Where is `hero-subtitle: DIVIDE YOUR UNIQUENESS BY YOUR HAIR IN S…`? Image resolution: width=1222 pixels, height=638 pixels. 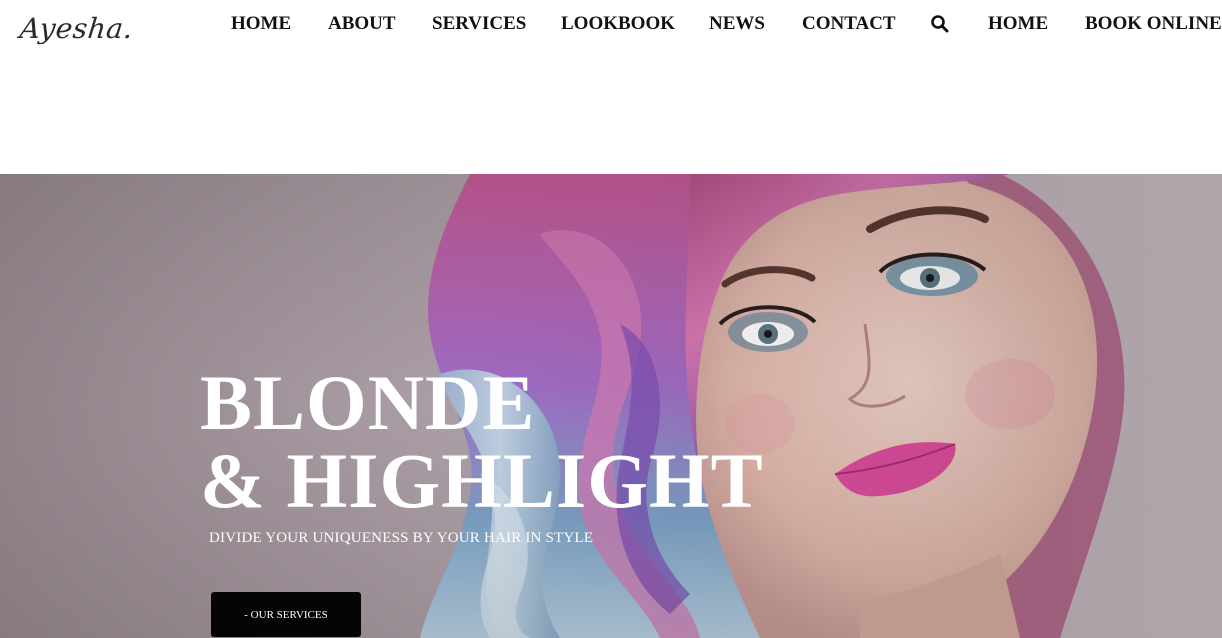 hero-subtitle: DIVIDE YOUR UNIQUENESS BY YOUR HAIR IN S… is located at coordinates (401, 538).